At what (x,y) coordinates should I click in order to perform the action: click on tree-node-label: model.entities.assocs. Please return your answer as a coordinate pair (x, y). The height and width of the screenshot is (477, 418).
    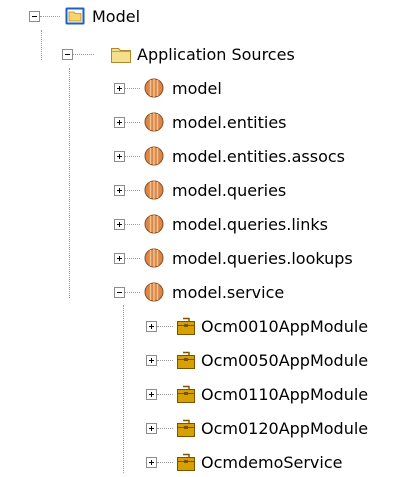
    Looking at the image, I should click on (258, 156).